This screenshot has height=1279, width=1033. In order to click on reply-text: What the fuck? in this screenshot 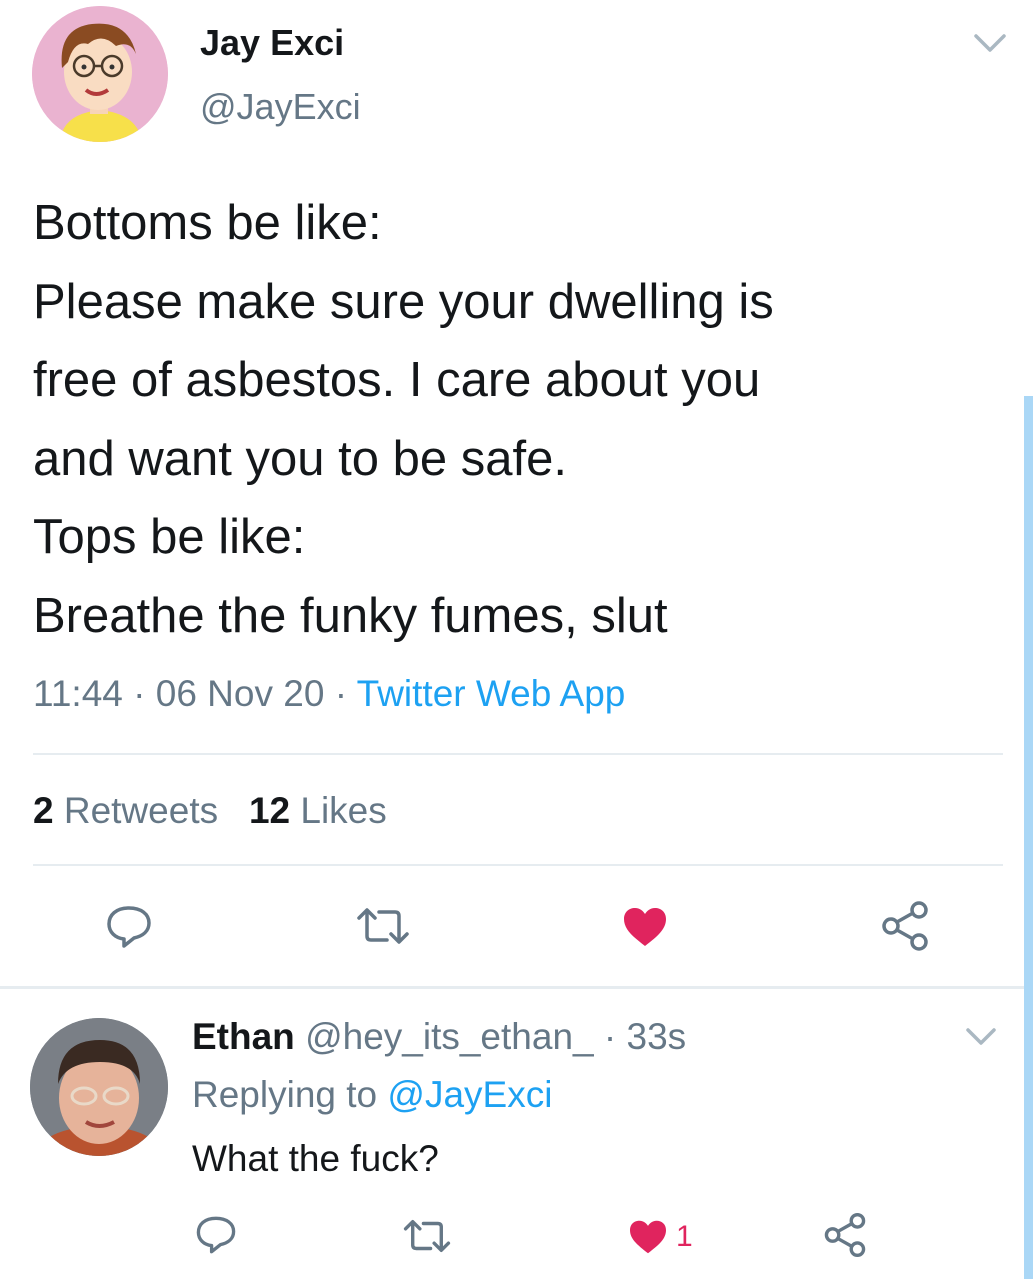, I will do `click(315, 1158)`.